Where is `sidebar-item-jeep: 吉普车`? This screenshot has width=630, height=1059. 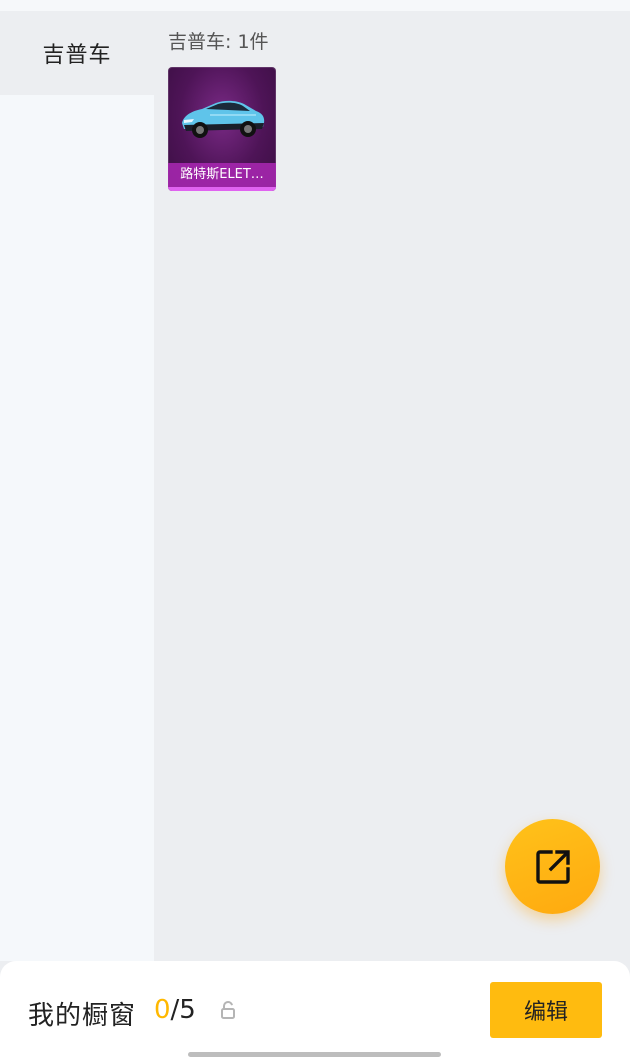 sidebar-item-jeep: 吉普车 is located at coordinates (77, 53).